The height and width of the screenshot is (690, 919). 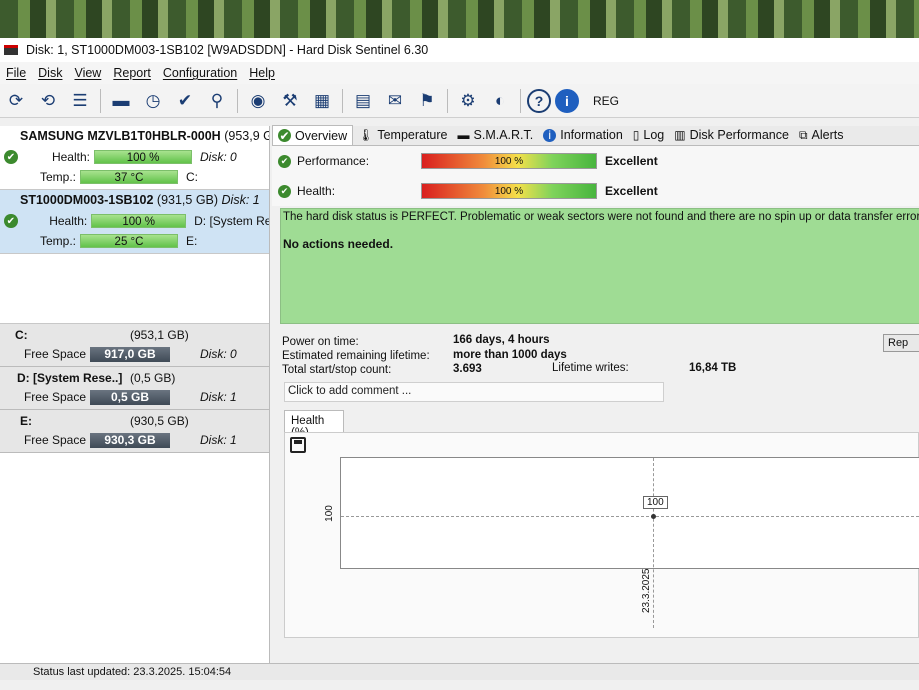 I want to click on tab-log: ▯ Log, so click(x=648, y=135).